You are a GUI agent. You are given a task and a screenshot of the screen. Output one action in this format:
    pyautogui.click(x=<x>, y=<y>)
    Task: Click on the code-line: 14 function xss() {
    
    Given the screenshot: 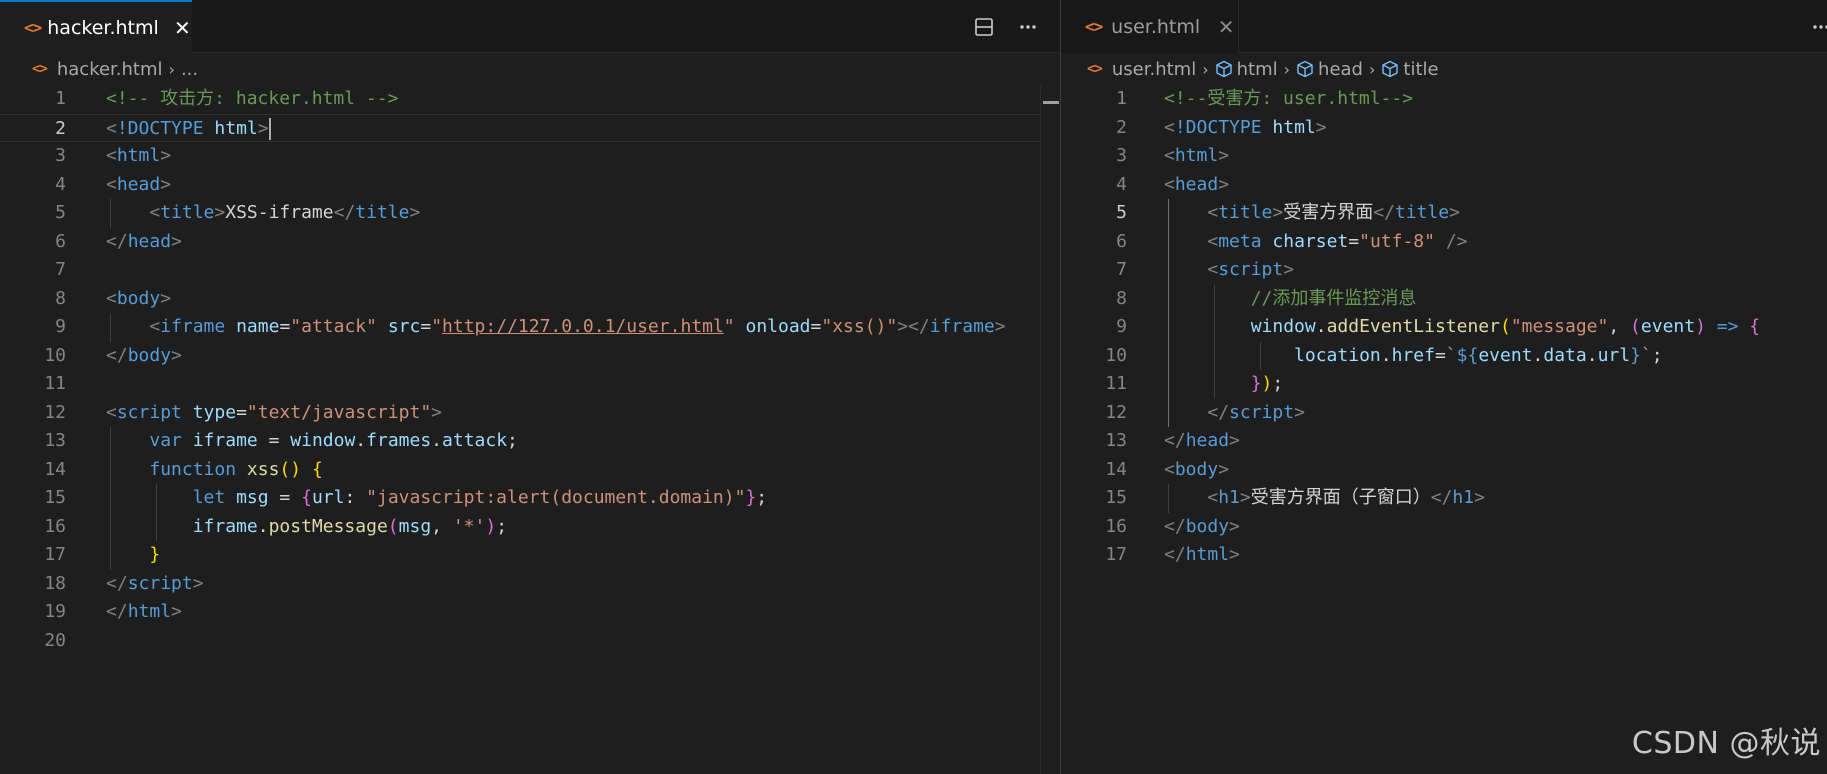 What is the action you would take?
    pyautogui.click(x=530, y=470)
    